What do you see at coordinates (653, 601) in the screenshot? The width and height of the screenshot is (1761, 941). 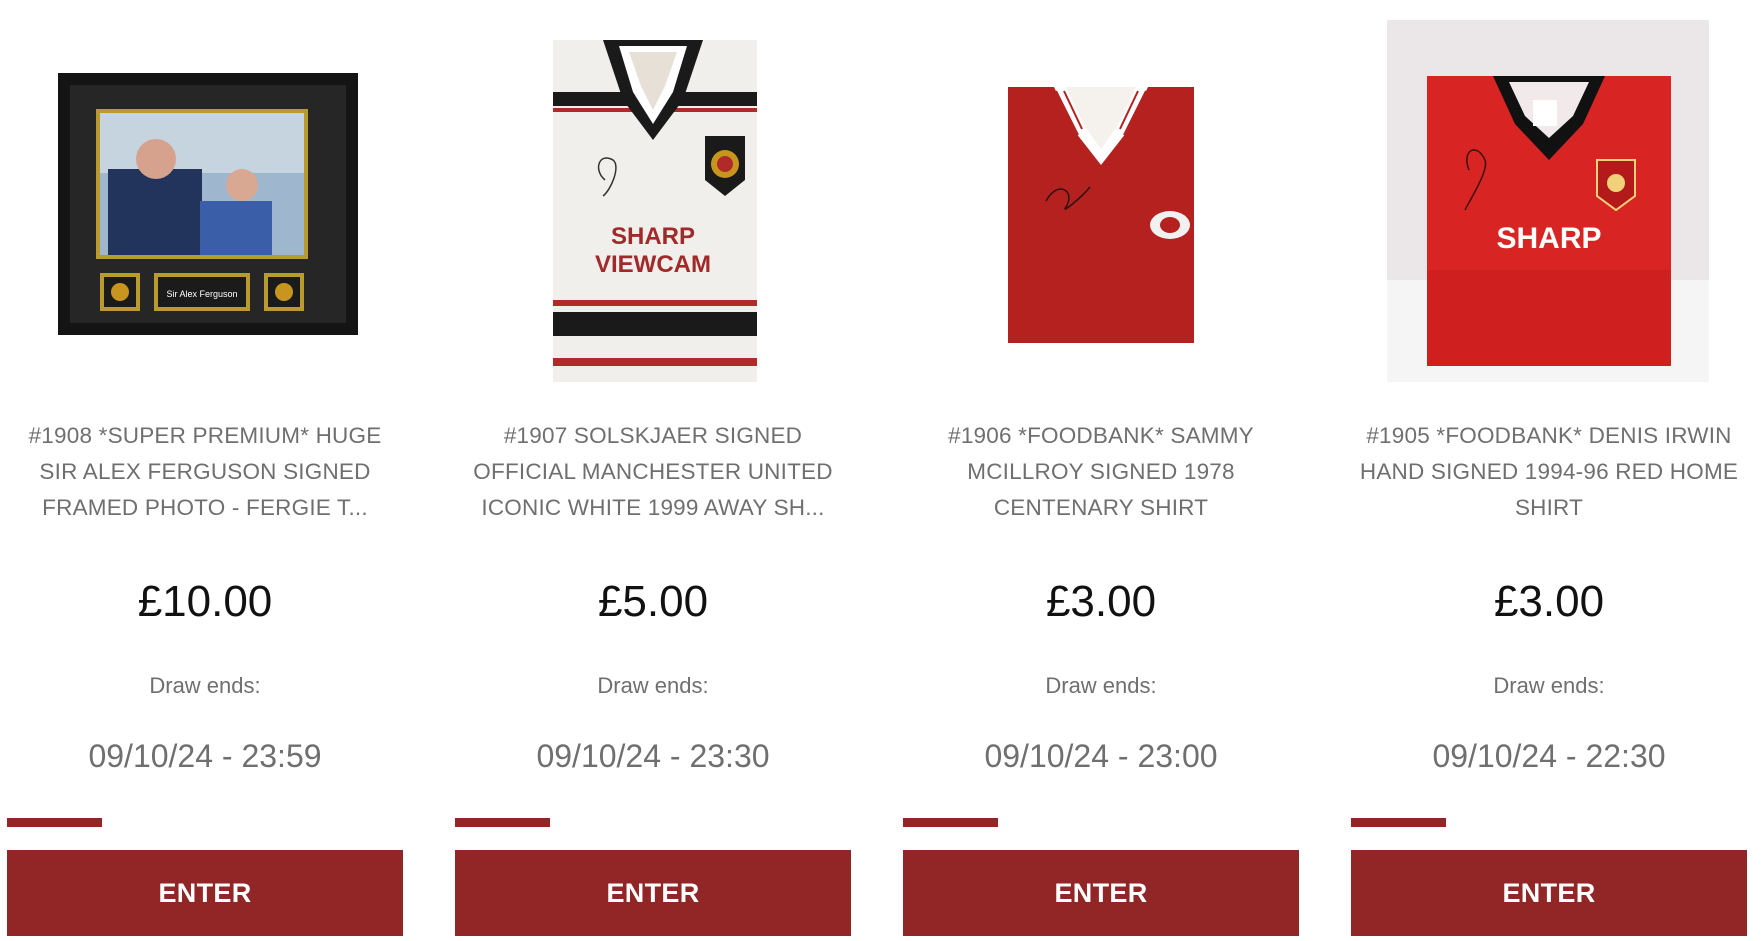 I see `ticket-price: £5.00` at bounding box center [653, 601].